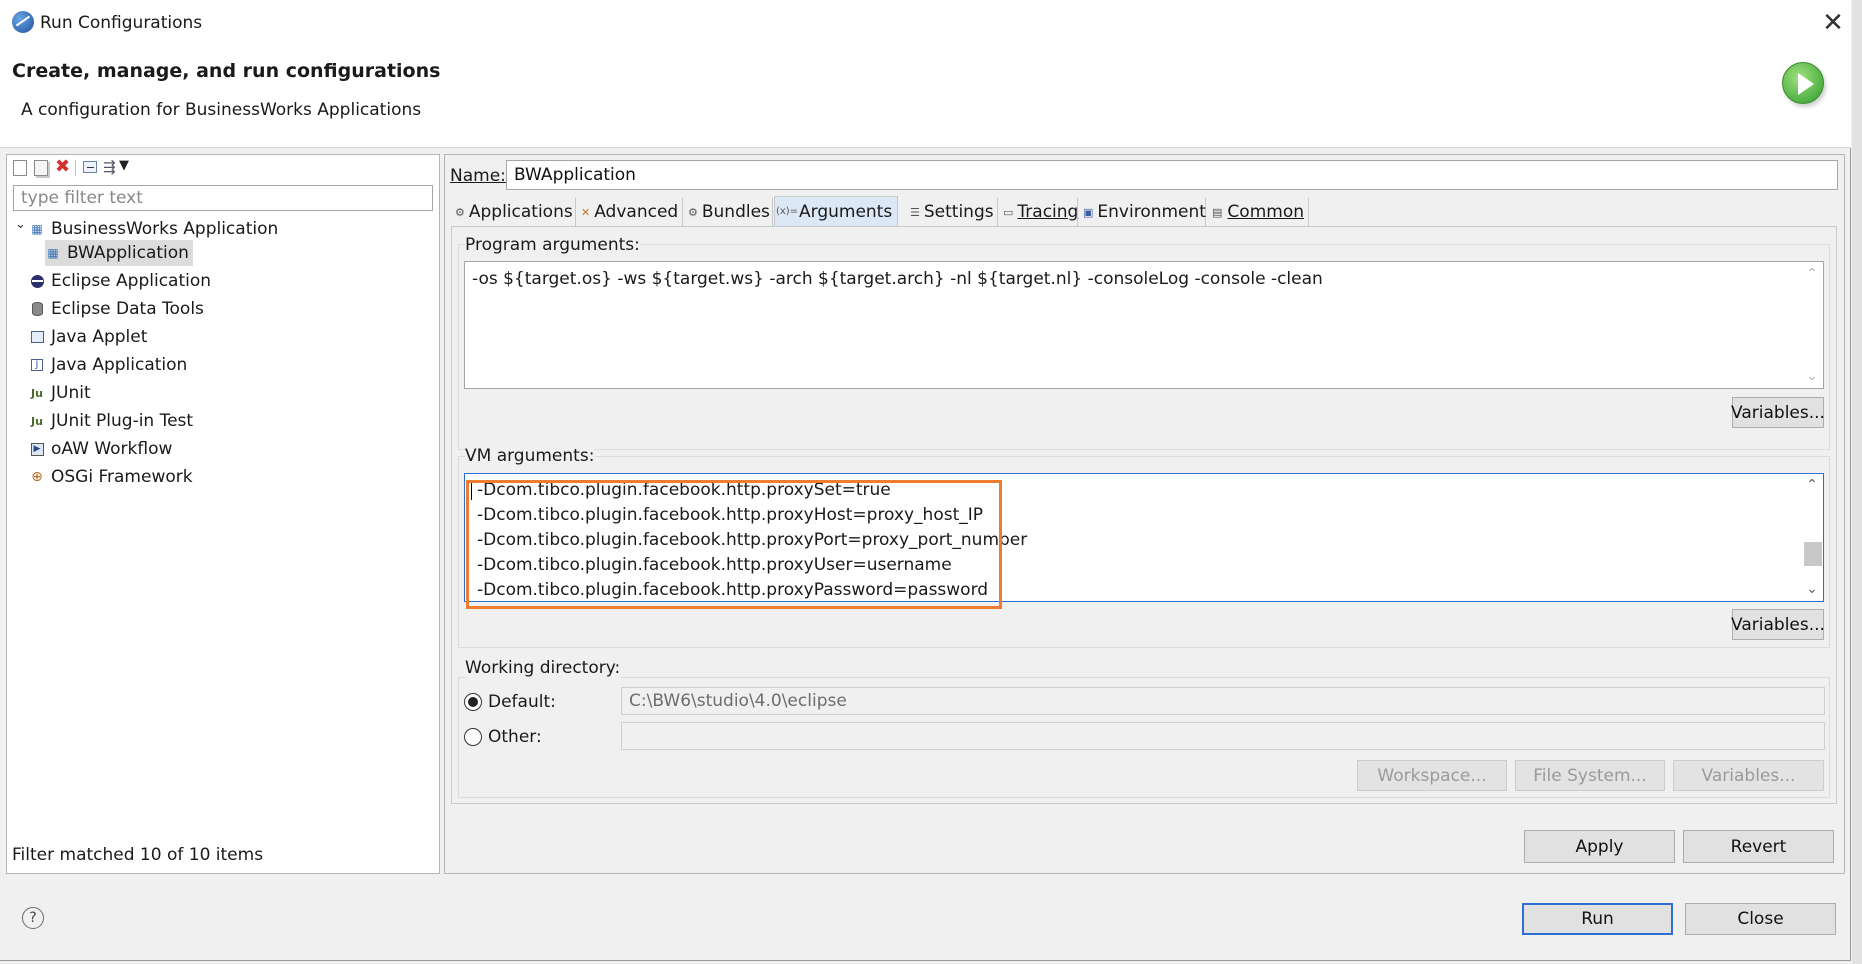 The image size is (1862, 964). Describe the element at coordinates (1813, 554) in the screenshot. I see `scrollbar-thumb` at that location.